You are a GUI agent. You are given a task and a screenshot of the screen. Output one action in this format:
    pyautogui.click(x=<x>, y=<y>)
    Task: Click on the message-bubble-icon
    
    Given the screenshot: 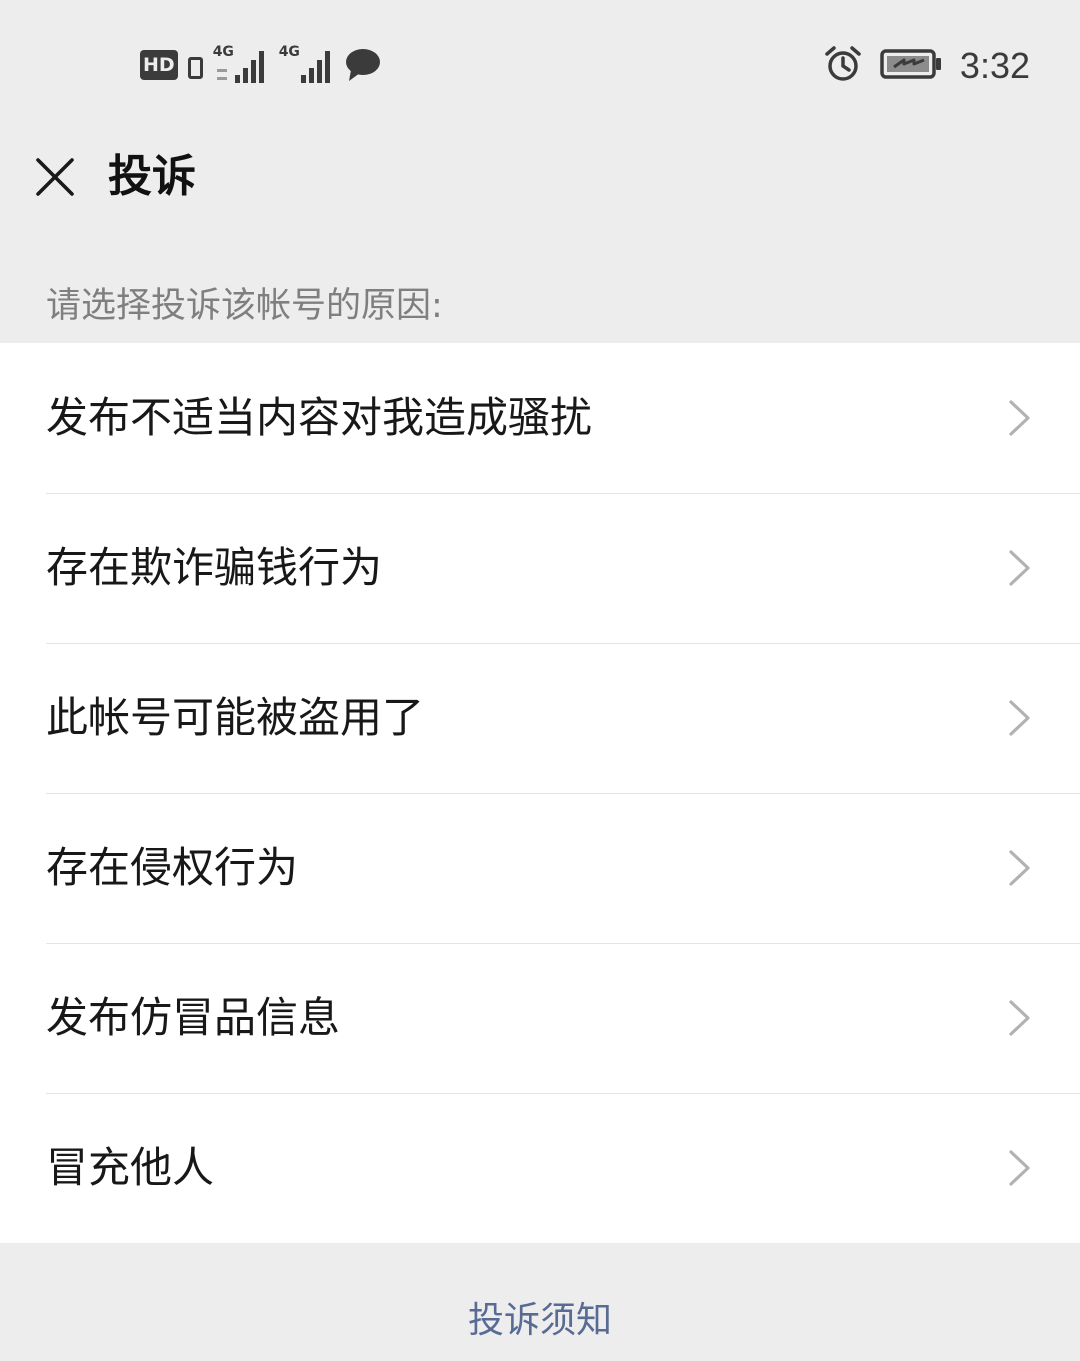 What is the action you would take?
    pyautogui.click(x=363, y=65)
    